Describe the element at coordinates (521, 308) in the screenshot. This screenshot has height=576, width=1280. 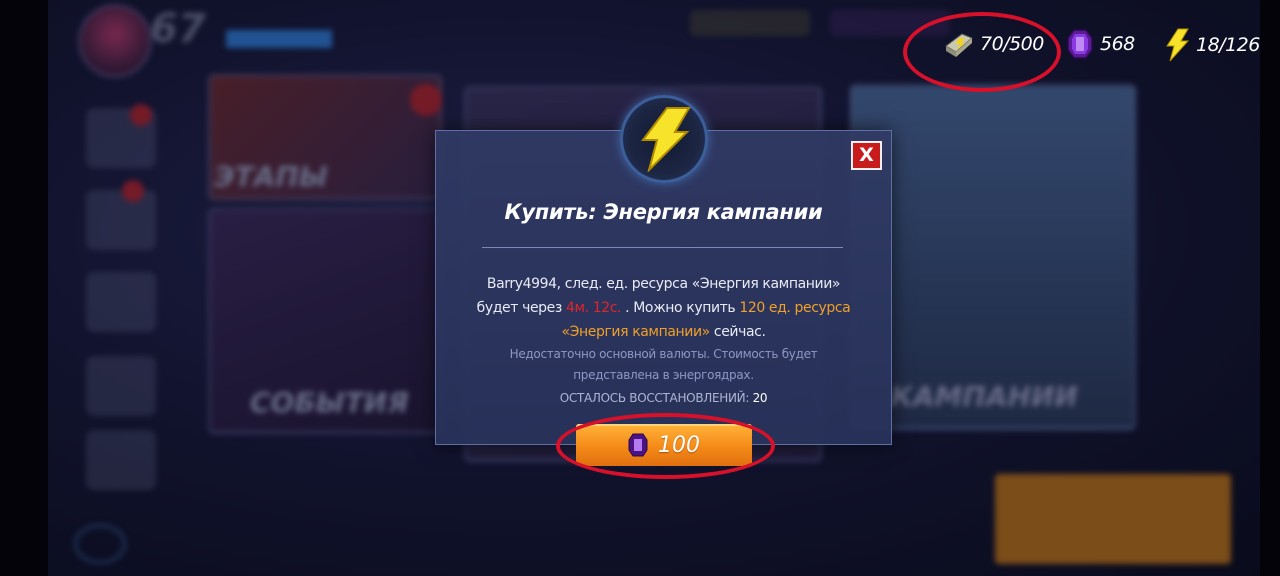
I see `message-text: будет через` at that location.